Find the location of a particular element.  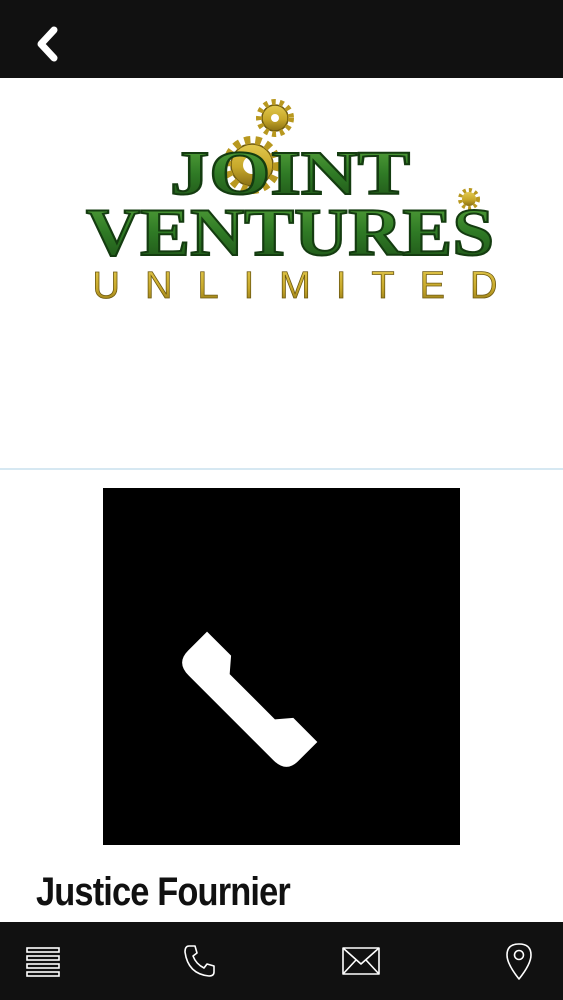

logo-line-unlimited: UNLIMITED is located at coordinates (295, 286).